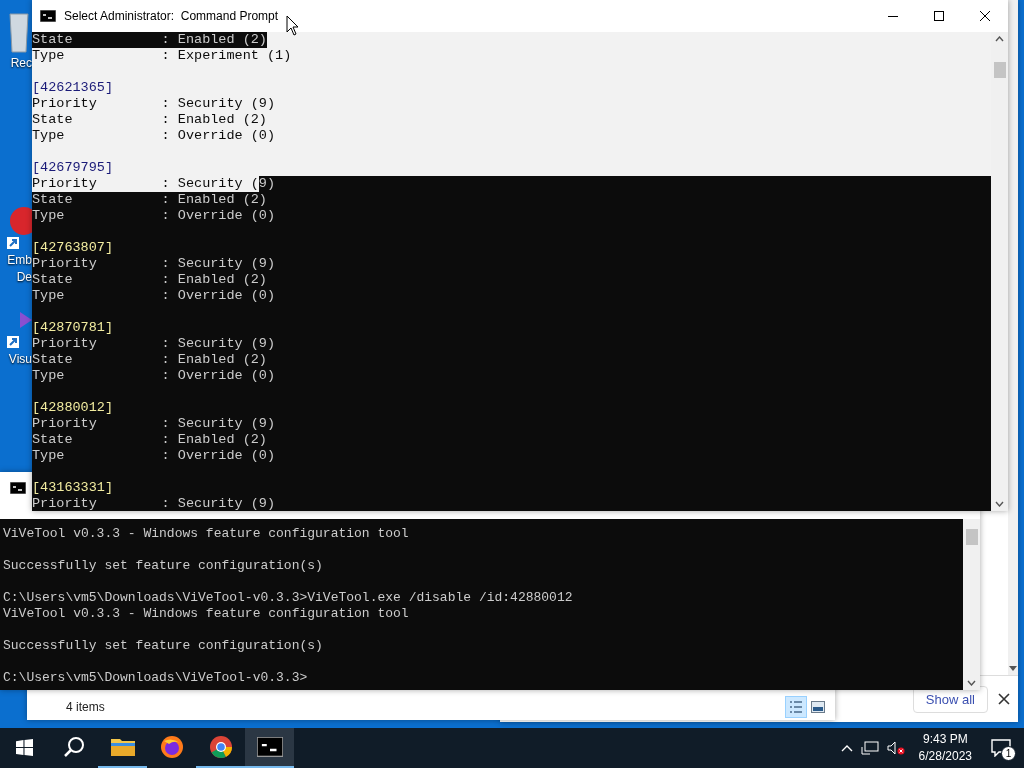  I want to click on chevron-up-icon, so click(846, 748).